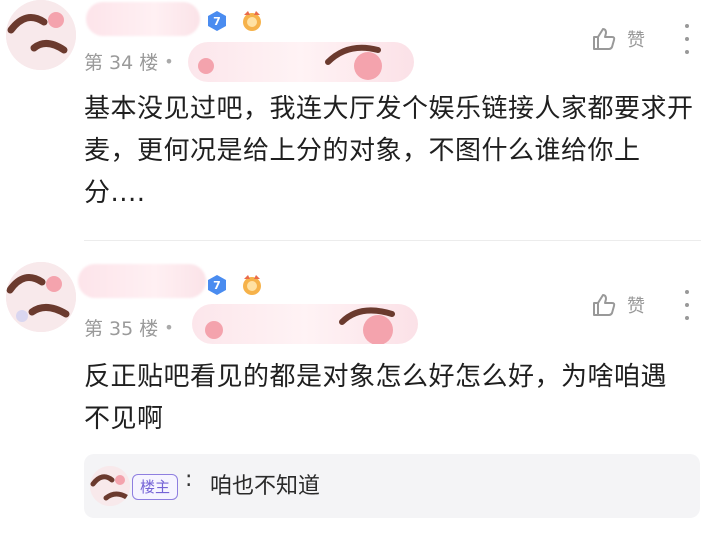 Image resolution: width=715 pixels, height=537 pixels. I want to click on floor-number: 第 35 楼, so click(121, 329).